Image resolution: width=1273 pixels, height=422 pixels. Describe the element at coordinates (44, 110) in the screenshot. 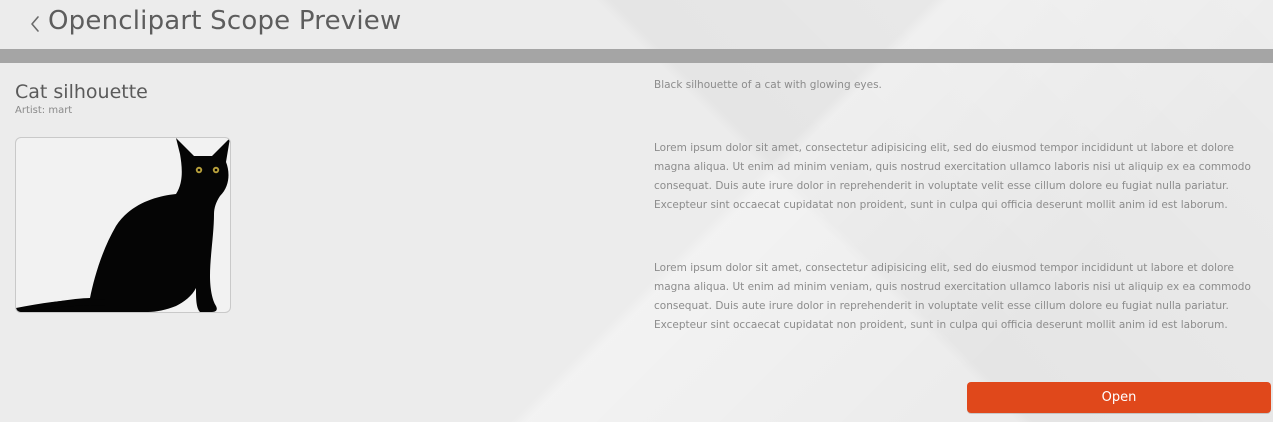

I see `artist-label: Artist: mart` at that location.